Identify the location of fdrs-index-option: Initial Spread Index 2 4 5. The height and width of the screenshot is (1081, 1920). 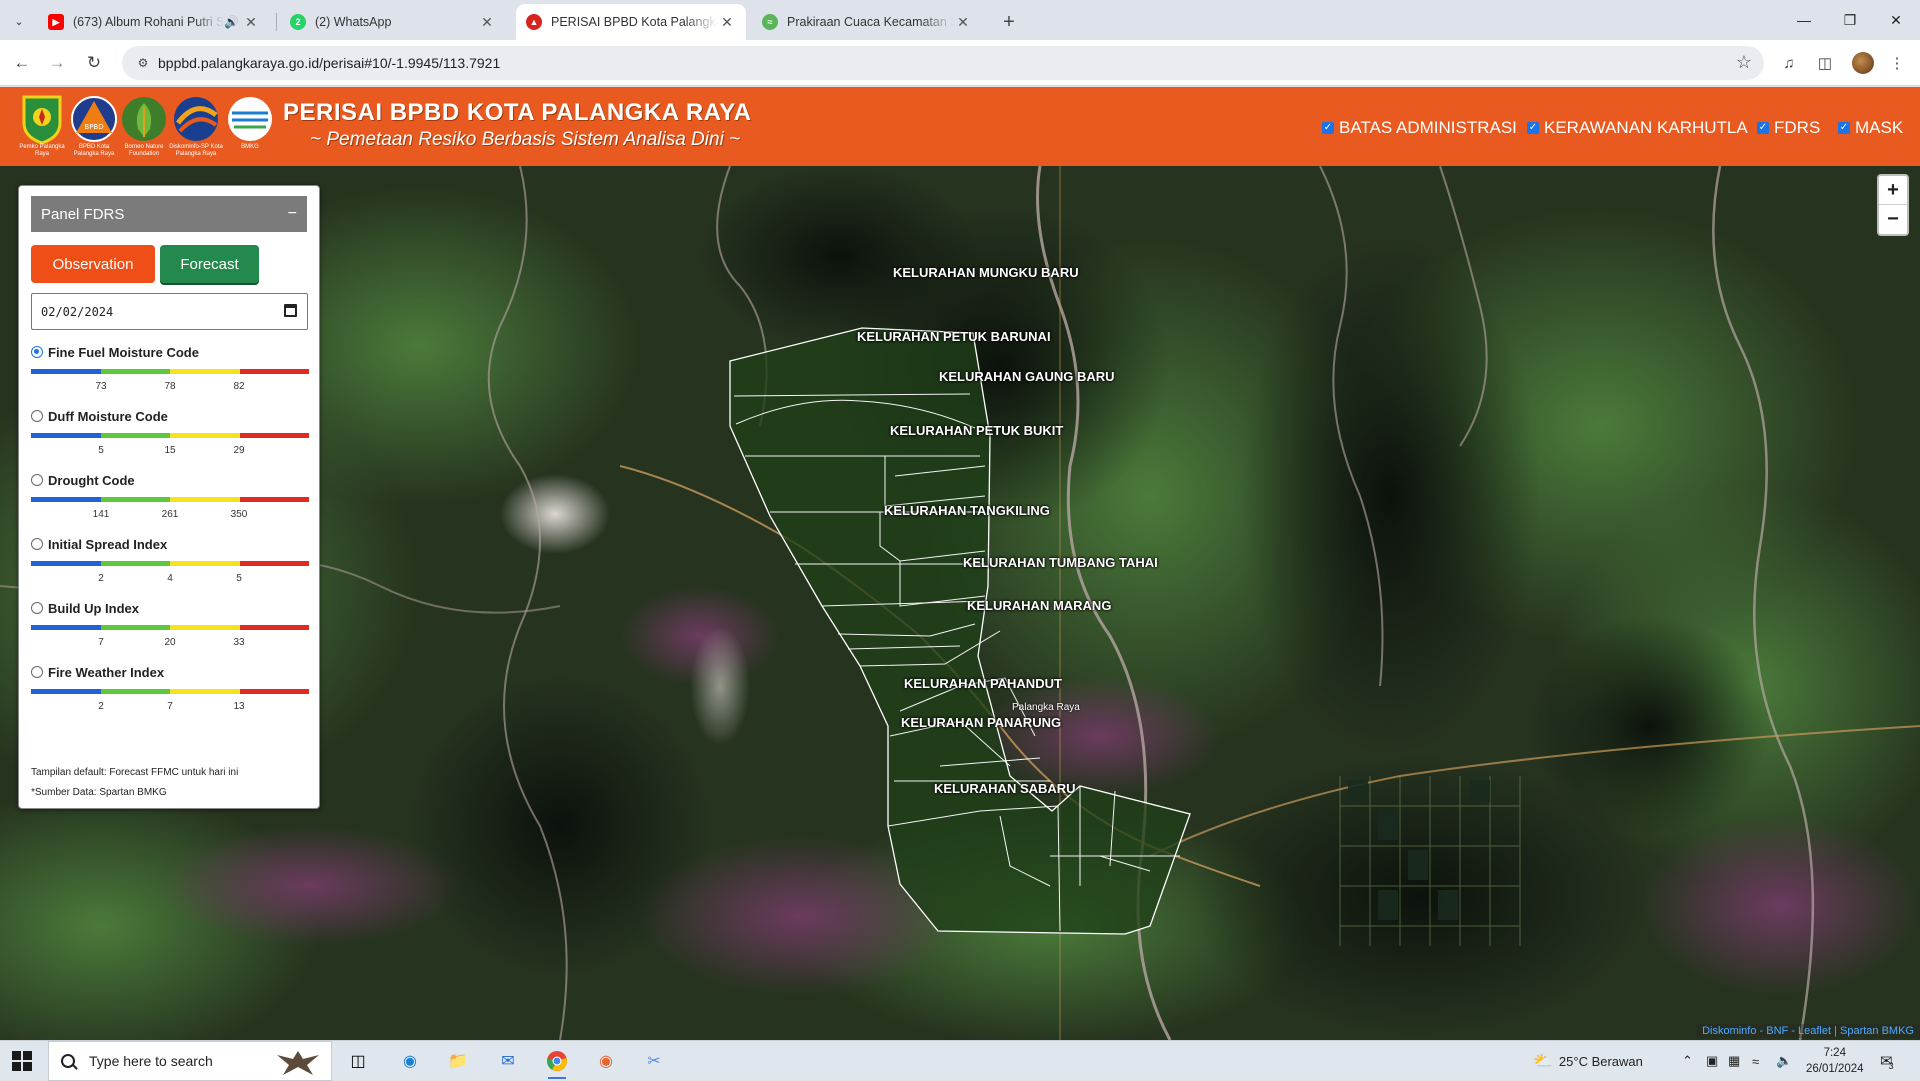
(170, 562).